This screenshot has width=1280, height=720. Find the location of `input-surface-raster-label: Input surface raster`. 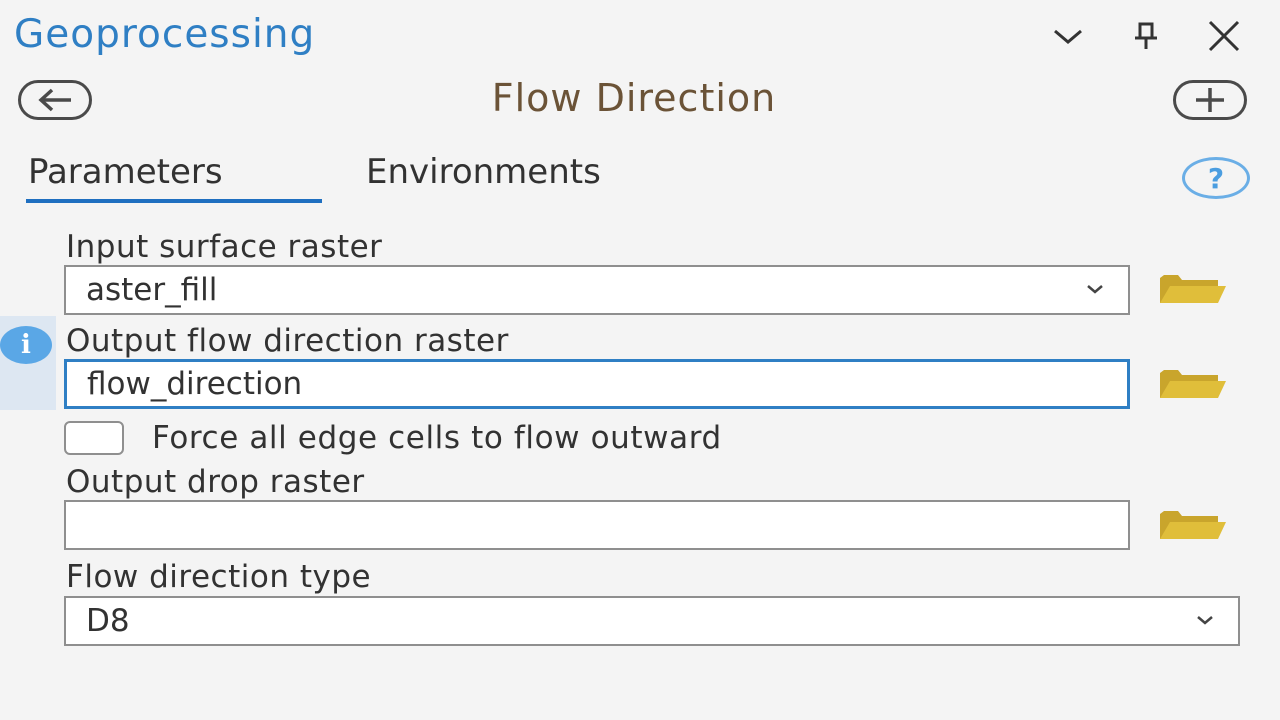

input-surface-raster-label: Input surface raster is located at coordinates (224, 247).